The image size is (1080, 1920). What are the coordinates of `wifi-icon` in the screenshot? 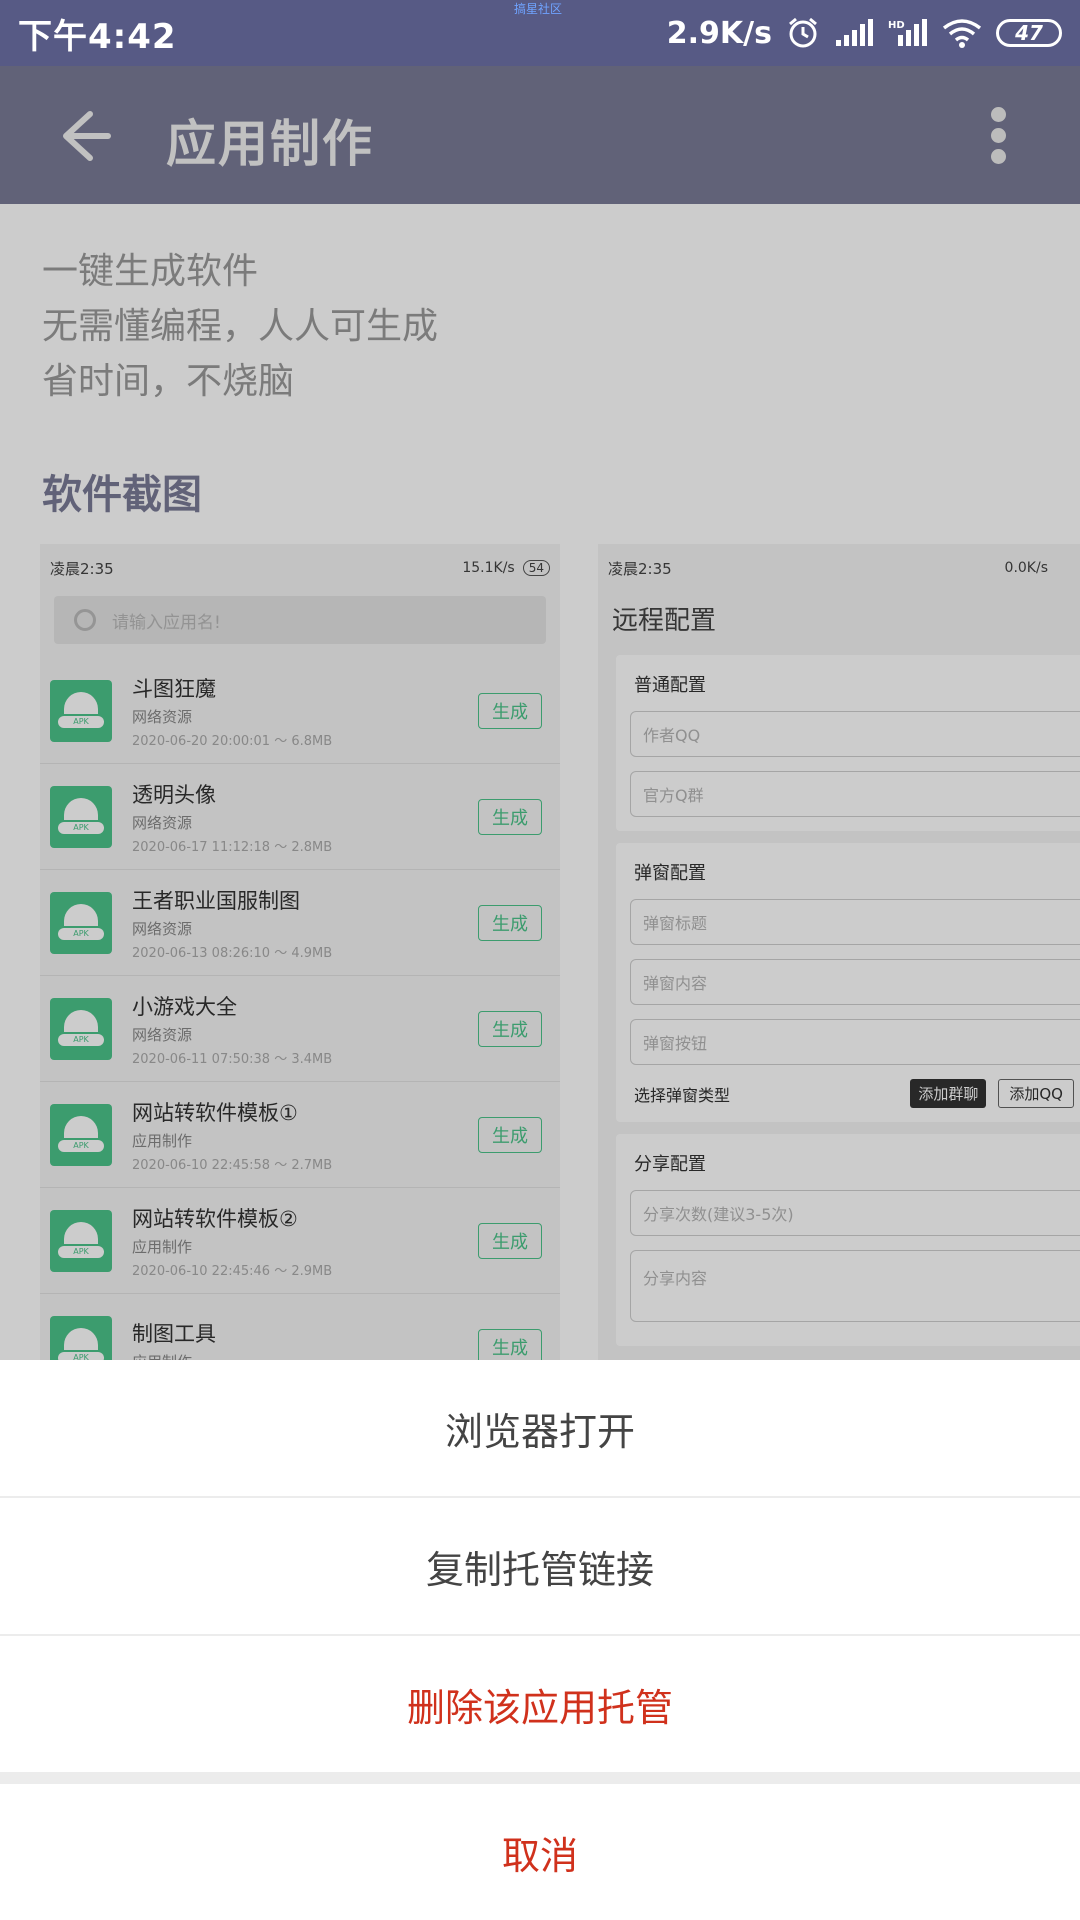 It's located at (962, 33).